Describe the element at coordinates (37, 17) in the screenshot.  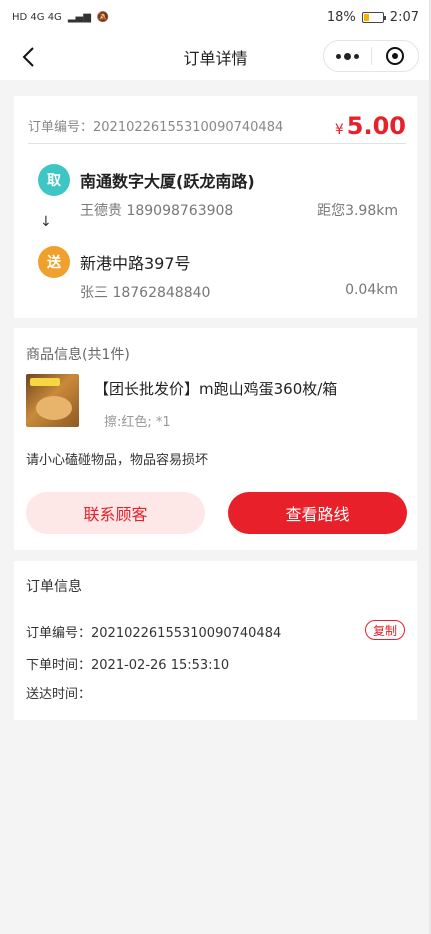
I see `signal-info: HD 4G 4G` at that location.